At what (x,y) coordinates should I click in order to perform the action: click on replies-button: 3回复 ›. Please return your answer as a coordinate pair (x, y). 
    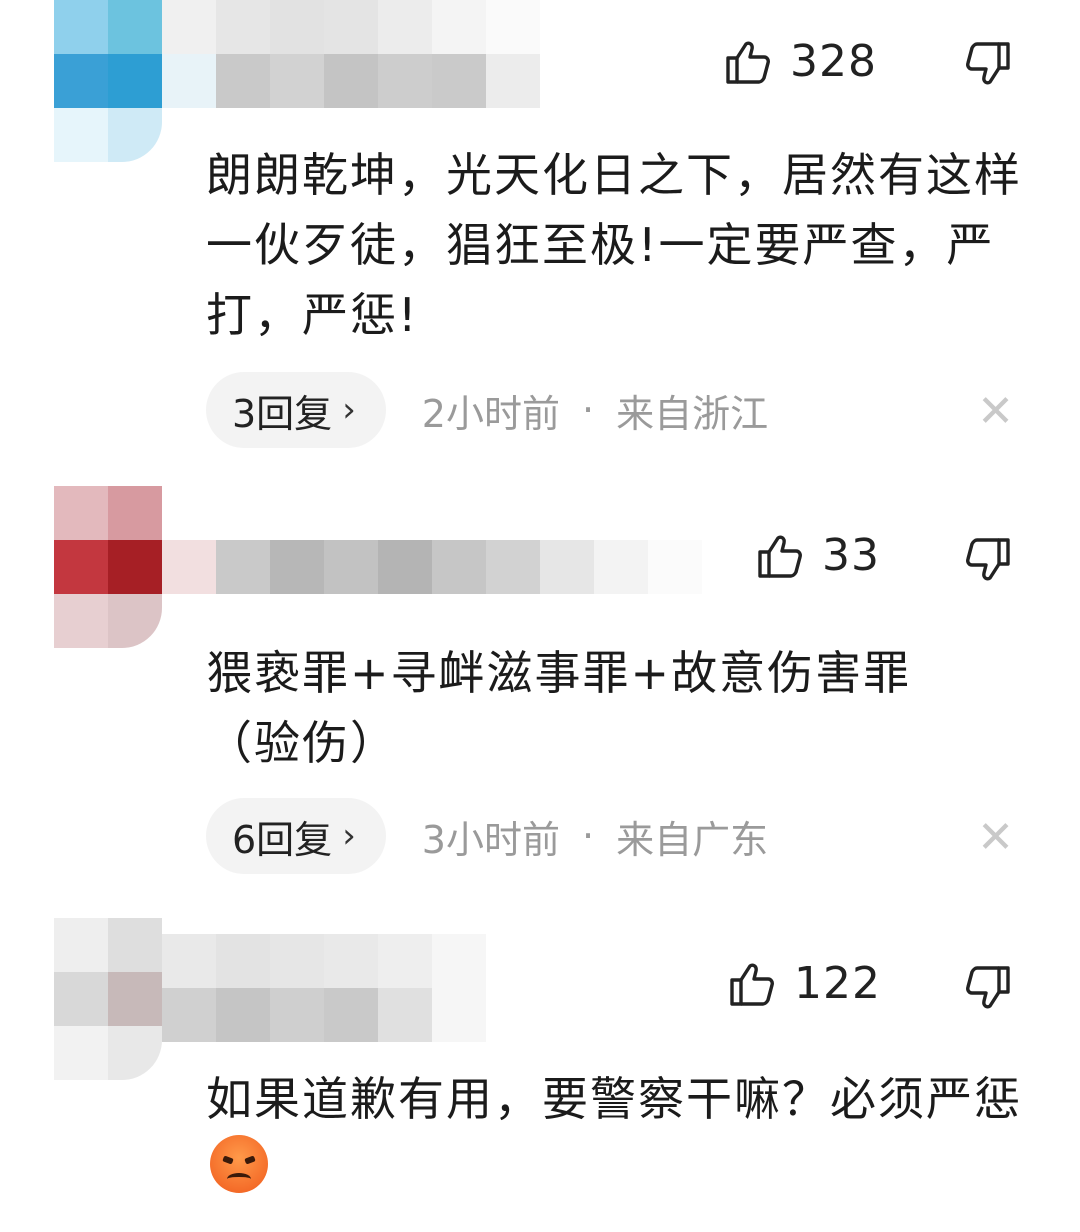
    Looking at the image, I should click on (296, 410).